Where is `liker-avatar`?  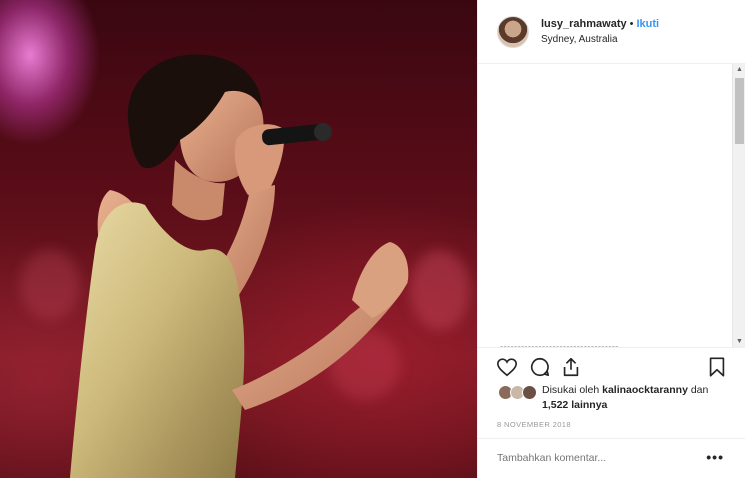 liker-avatar is located at coordinates (529, 392).